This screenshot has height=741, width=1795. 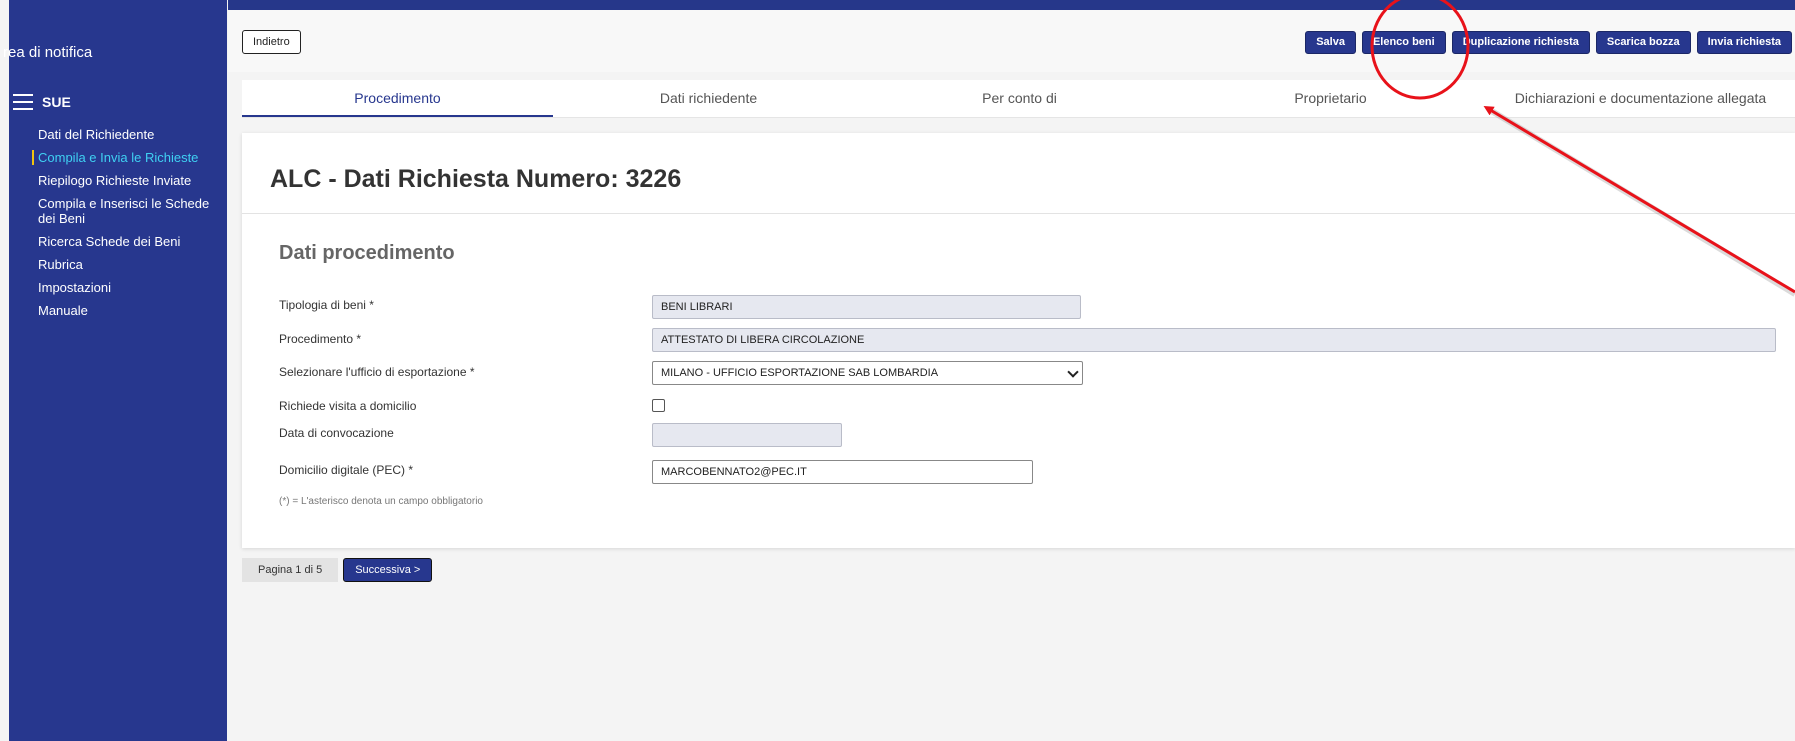 I want to click on visita-checkbox, so click(x=658, y=405).